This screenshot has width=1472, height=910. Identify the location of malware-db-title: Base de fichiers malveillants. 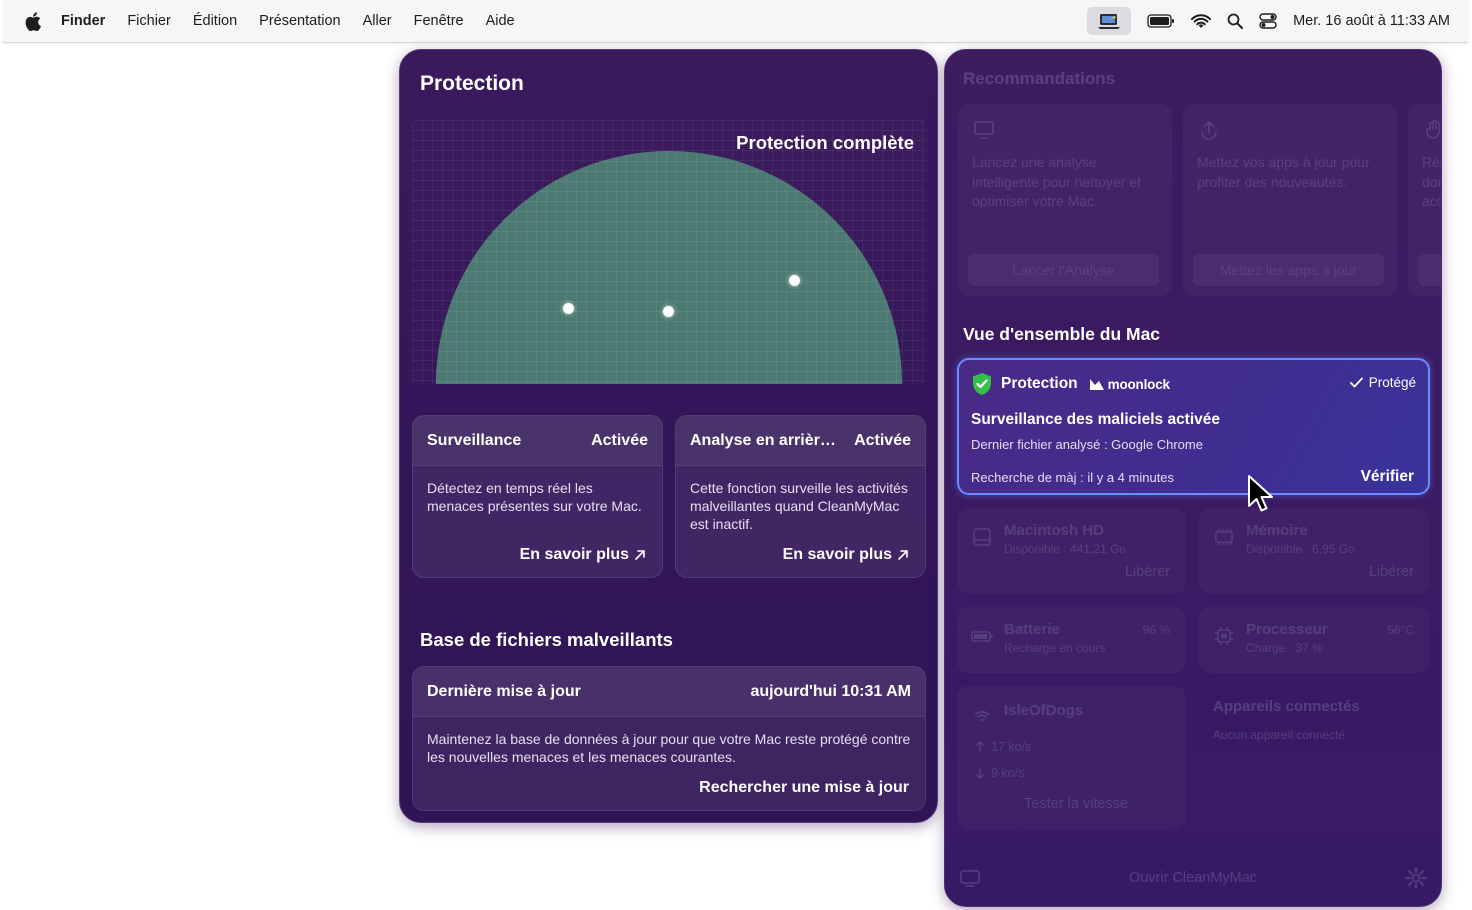
(546, 639).